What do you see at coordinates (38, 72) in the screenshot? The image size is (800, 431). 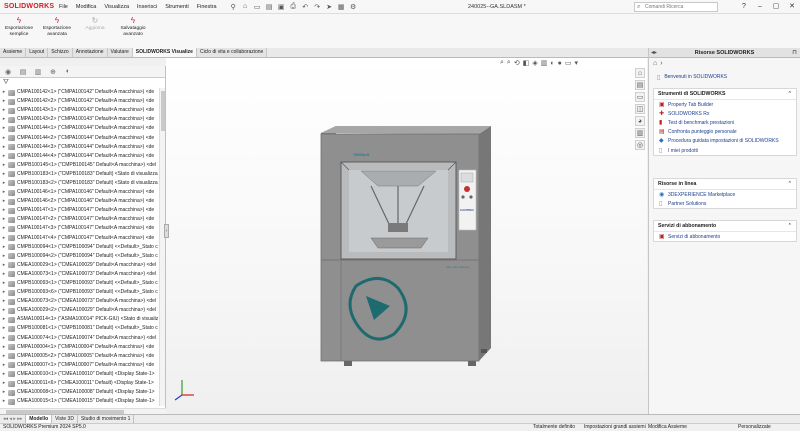 I see `configuration-manager-icon: ▥` at bounding box center [38, 72].